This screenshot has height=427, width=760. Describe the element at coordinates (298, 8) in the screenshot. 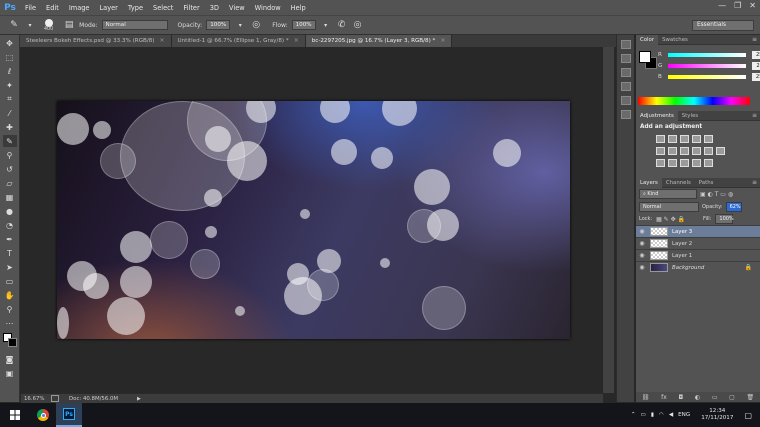

I see `menu-help: Help` at that location.